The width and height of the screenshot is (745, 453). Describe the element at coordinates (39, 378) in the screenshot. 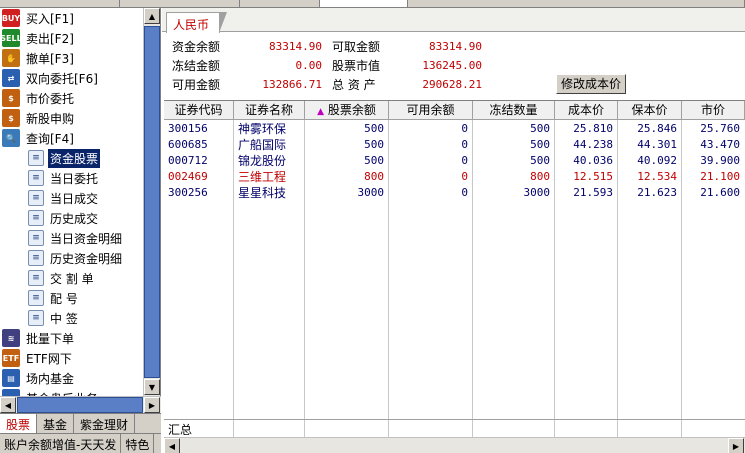

I see `tree-item: ▤ 场内基金` at that location.